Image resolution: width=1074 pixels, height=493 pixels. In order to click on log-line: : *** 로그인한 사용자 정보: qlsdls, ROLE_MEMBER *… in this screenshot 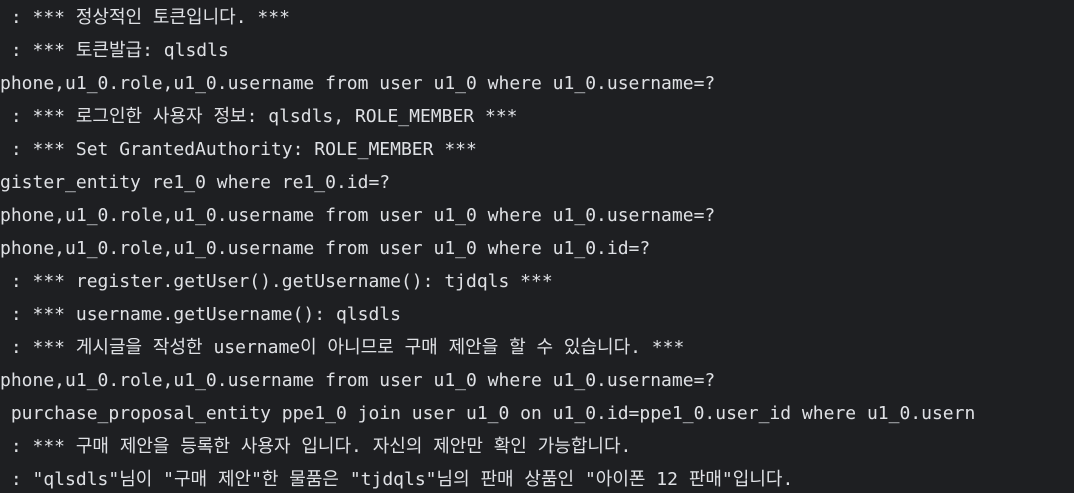, I will do `click(259, 116)`.